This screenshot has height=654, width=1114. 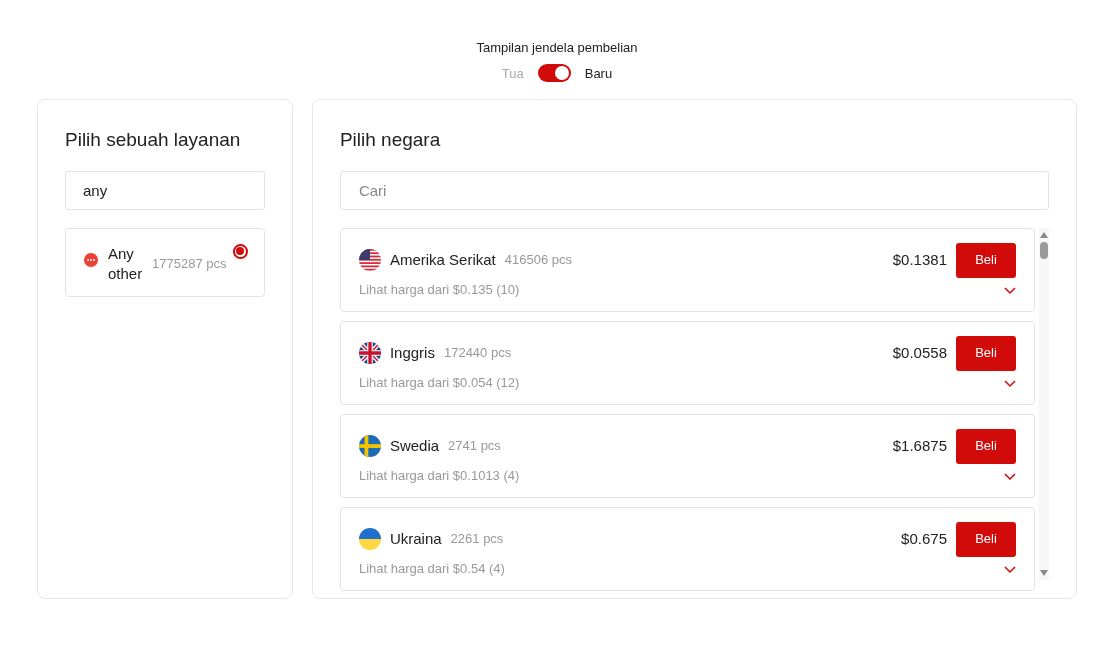 What do you see at coordinates (91, 259) in the screenshot?
I see `more-icon` at bounding box center [91, 259].